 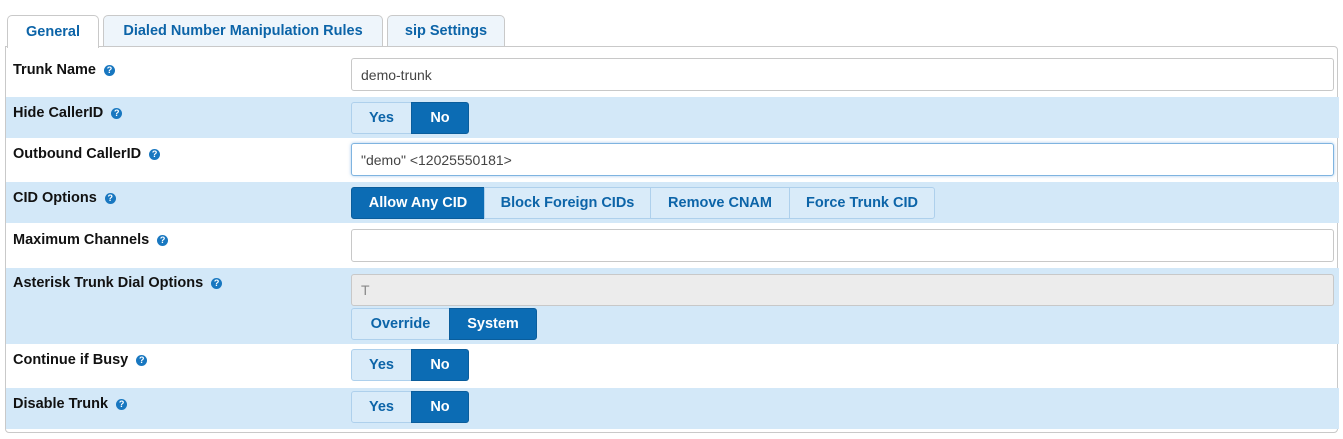 I want to click on row-trunk-name: Trunk Name? demo-trunk, so click(x=672, y=72).